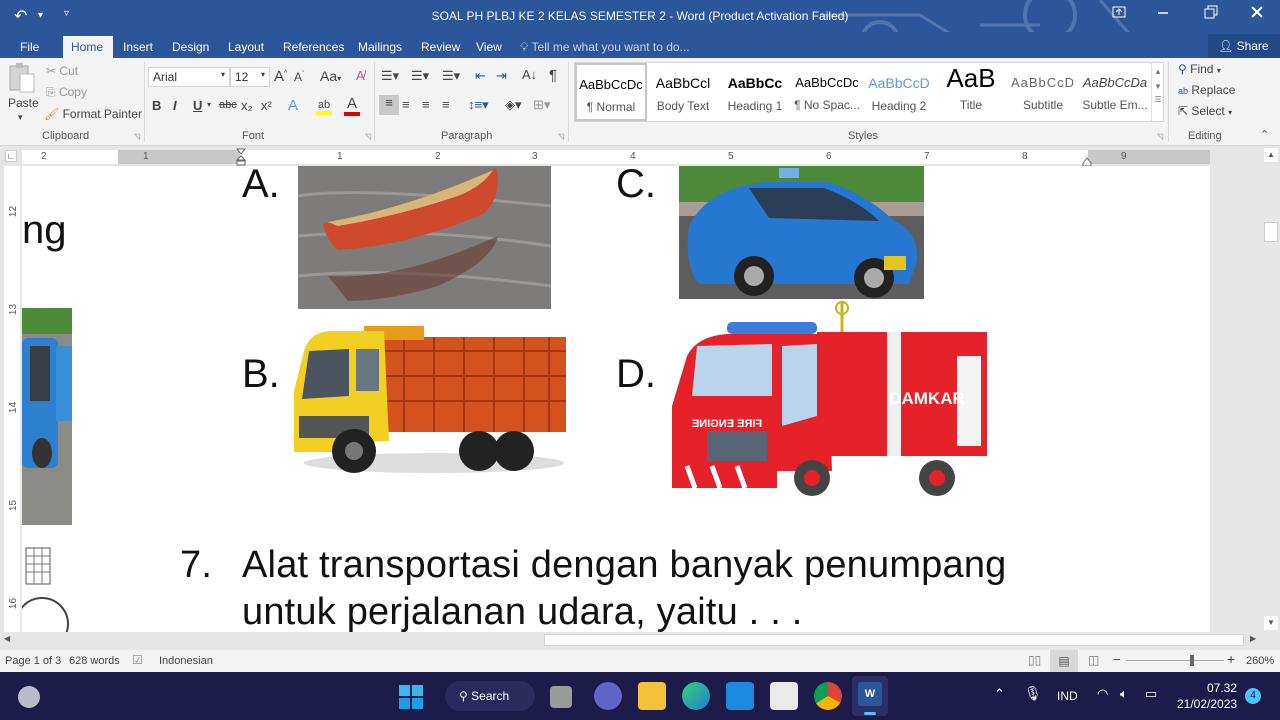 This screenshot has height=720, width=1280. Describe the element at coordinates (11, 156) in the screenshot. I see `tab-selector-icon: ∟` at that location.